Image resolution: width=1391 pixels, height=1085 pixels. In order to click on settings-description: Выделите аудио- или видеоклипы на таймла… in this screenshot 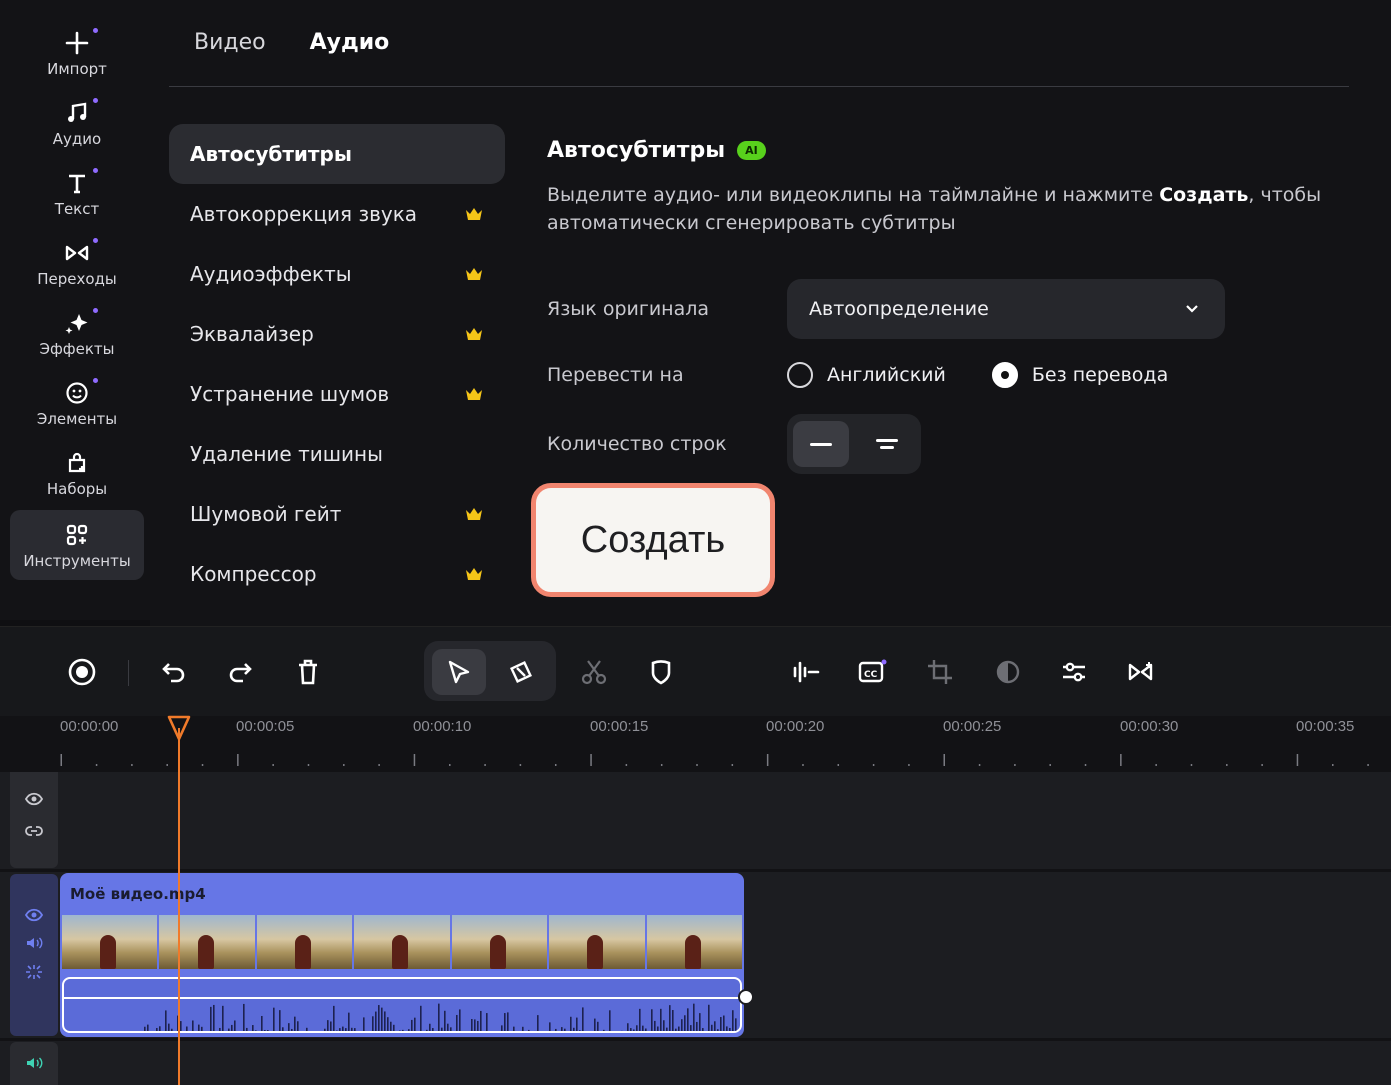, I will do `click(952, 209)`.